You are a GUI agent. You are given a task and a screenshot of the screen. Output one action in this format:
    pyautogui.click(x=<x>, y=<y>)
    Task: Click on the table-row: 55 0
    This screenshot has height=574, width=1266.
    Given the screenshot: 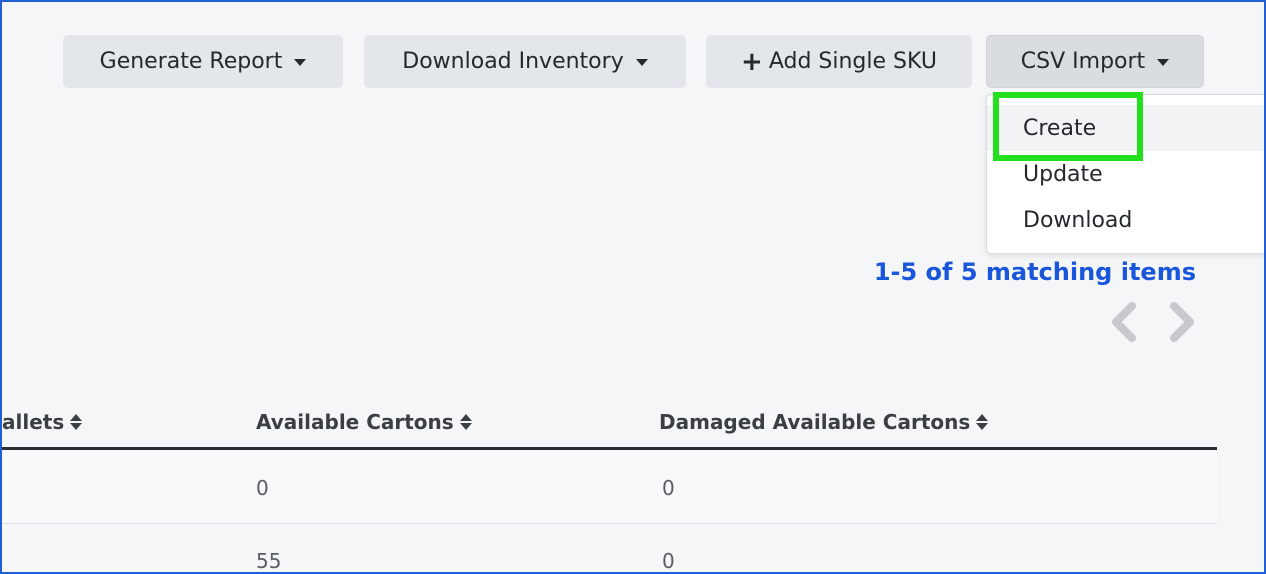 What is the action you would take?
    pyautogui.click(x=609, y=548)
    